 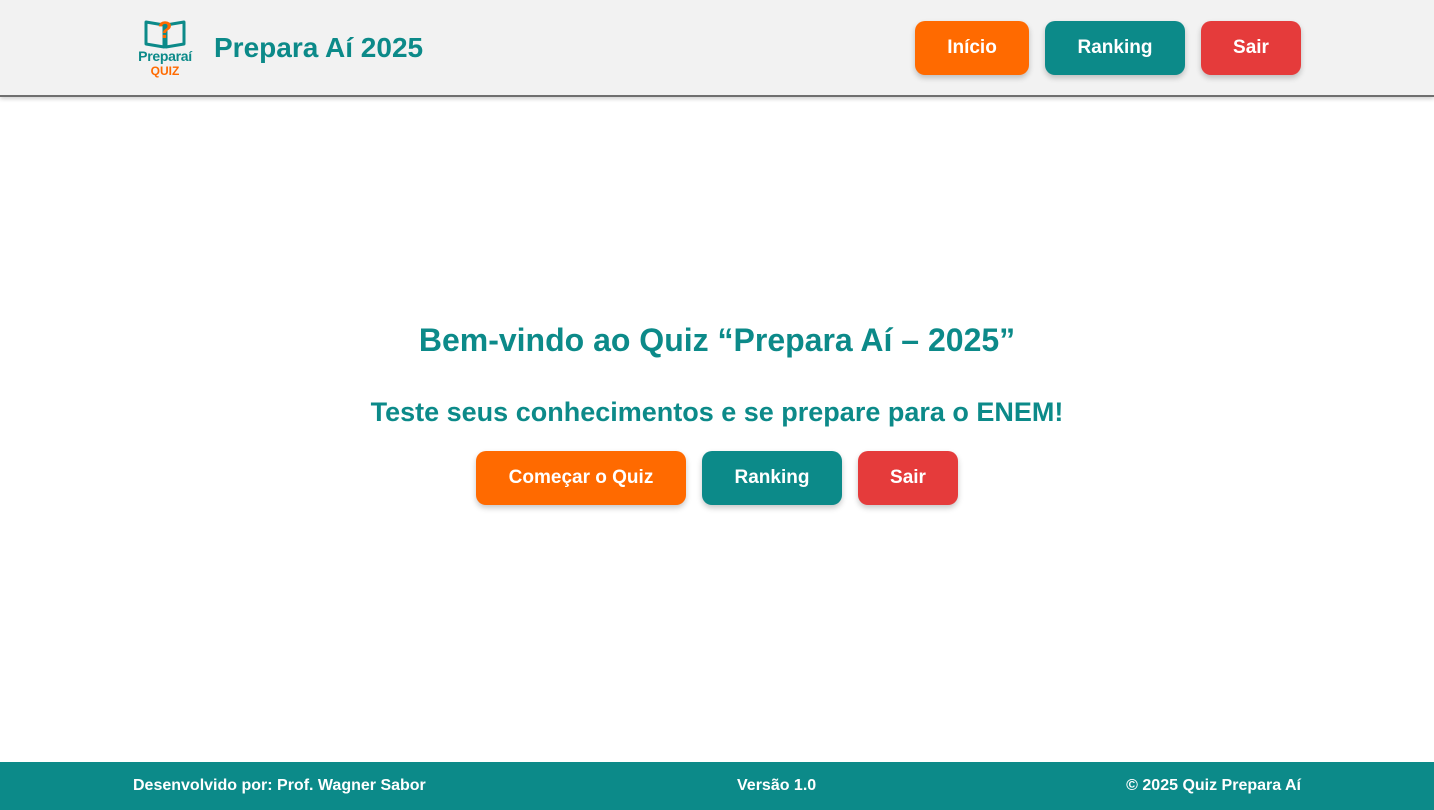 What do you see at coordinates (772, 478) in the screenshot?
I see `ranking-button: Ranking` at bounding box center [772, 478].